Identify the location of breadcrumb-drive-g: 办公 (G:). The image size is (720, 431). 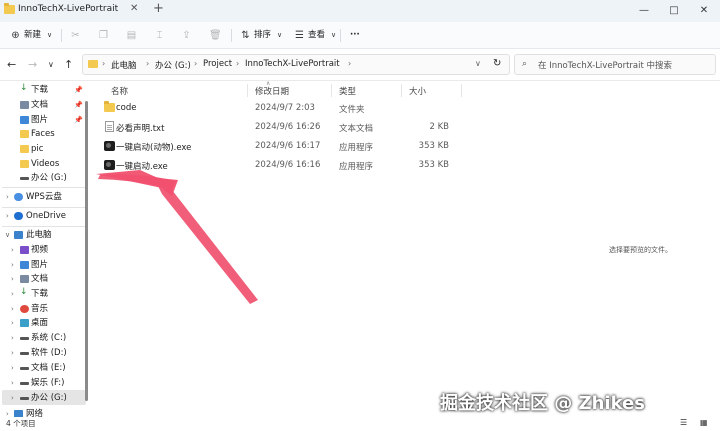
(173, 65).